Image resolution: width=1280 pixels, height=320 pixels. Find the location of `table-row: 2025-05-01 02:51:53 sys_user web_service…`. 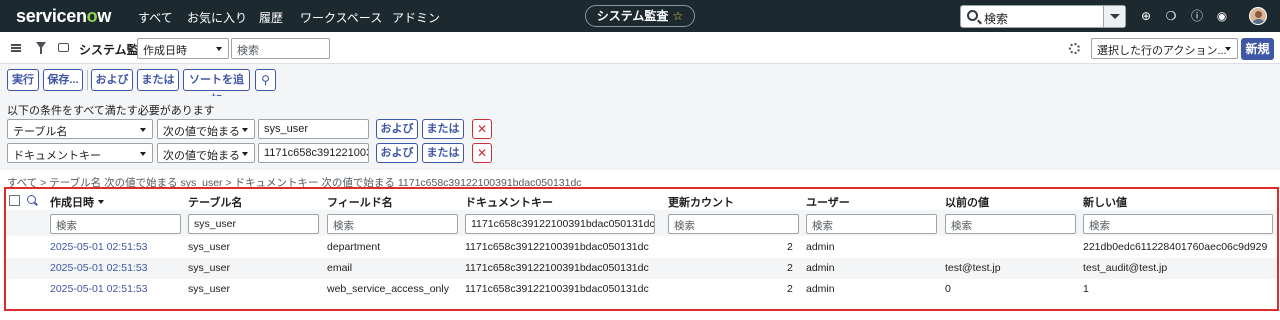

table-row: 2025-05-01 02:51:53 sys_user web_service… is located at coordinates (641, 289).